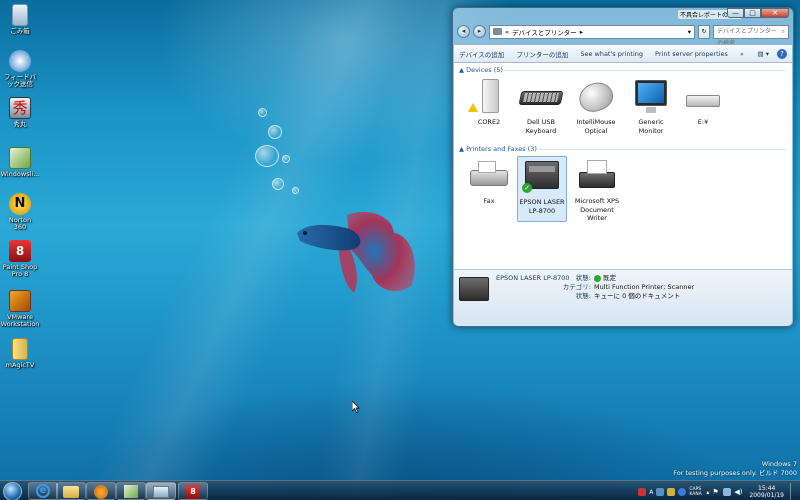 The height and width of the screenshot is (500, 800). What do you see at coordinates (20, 223) in the screenshot?
I see `desktop-icon-label: Norton 360` at bounding box center [20, 223].